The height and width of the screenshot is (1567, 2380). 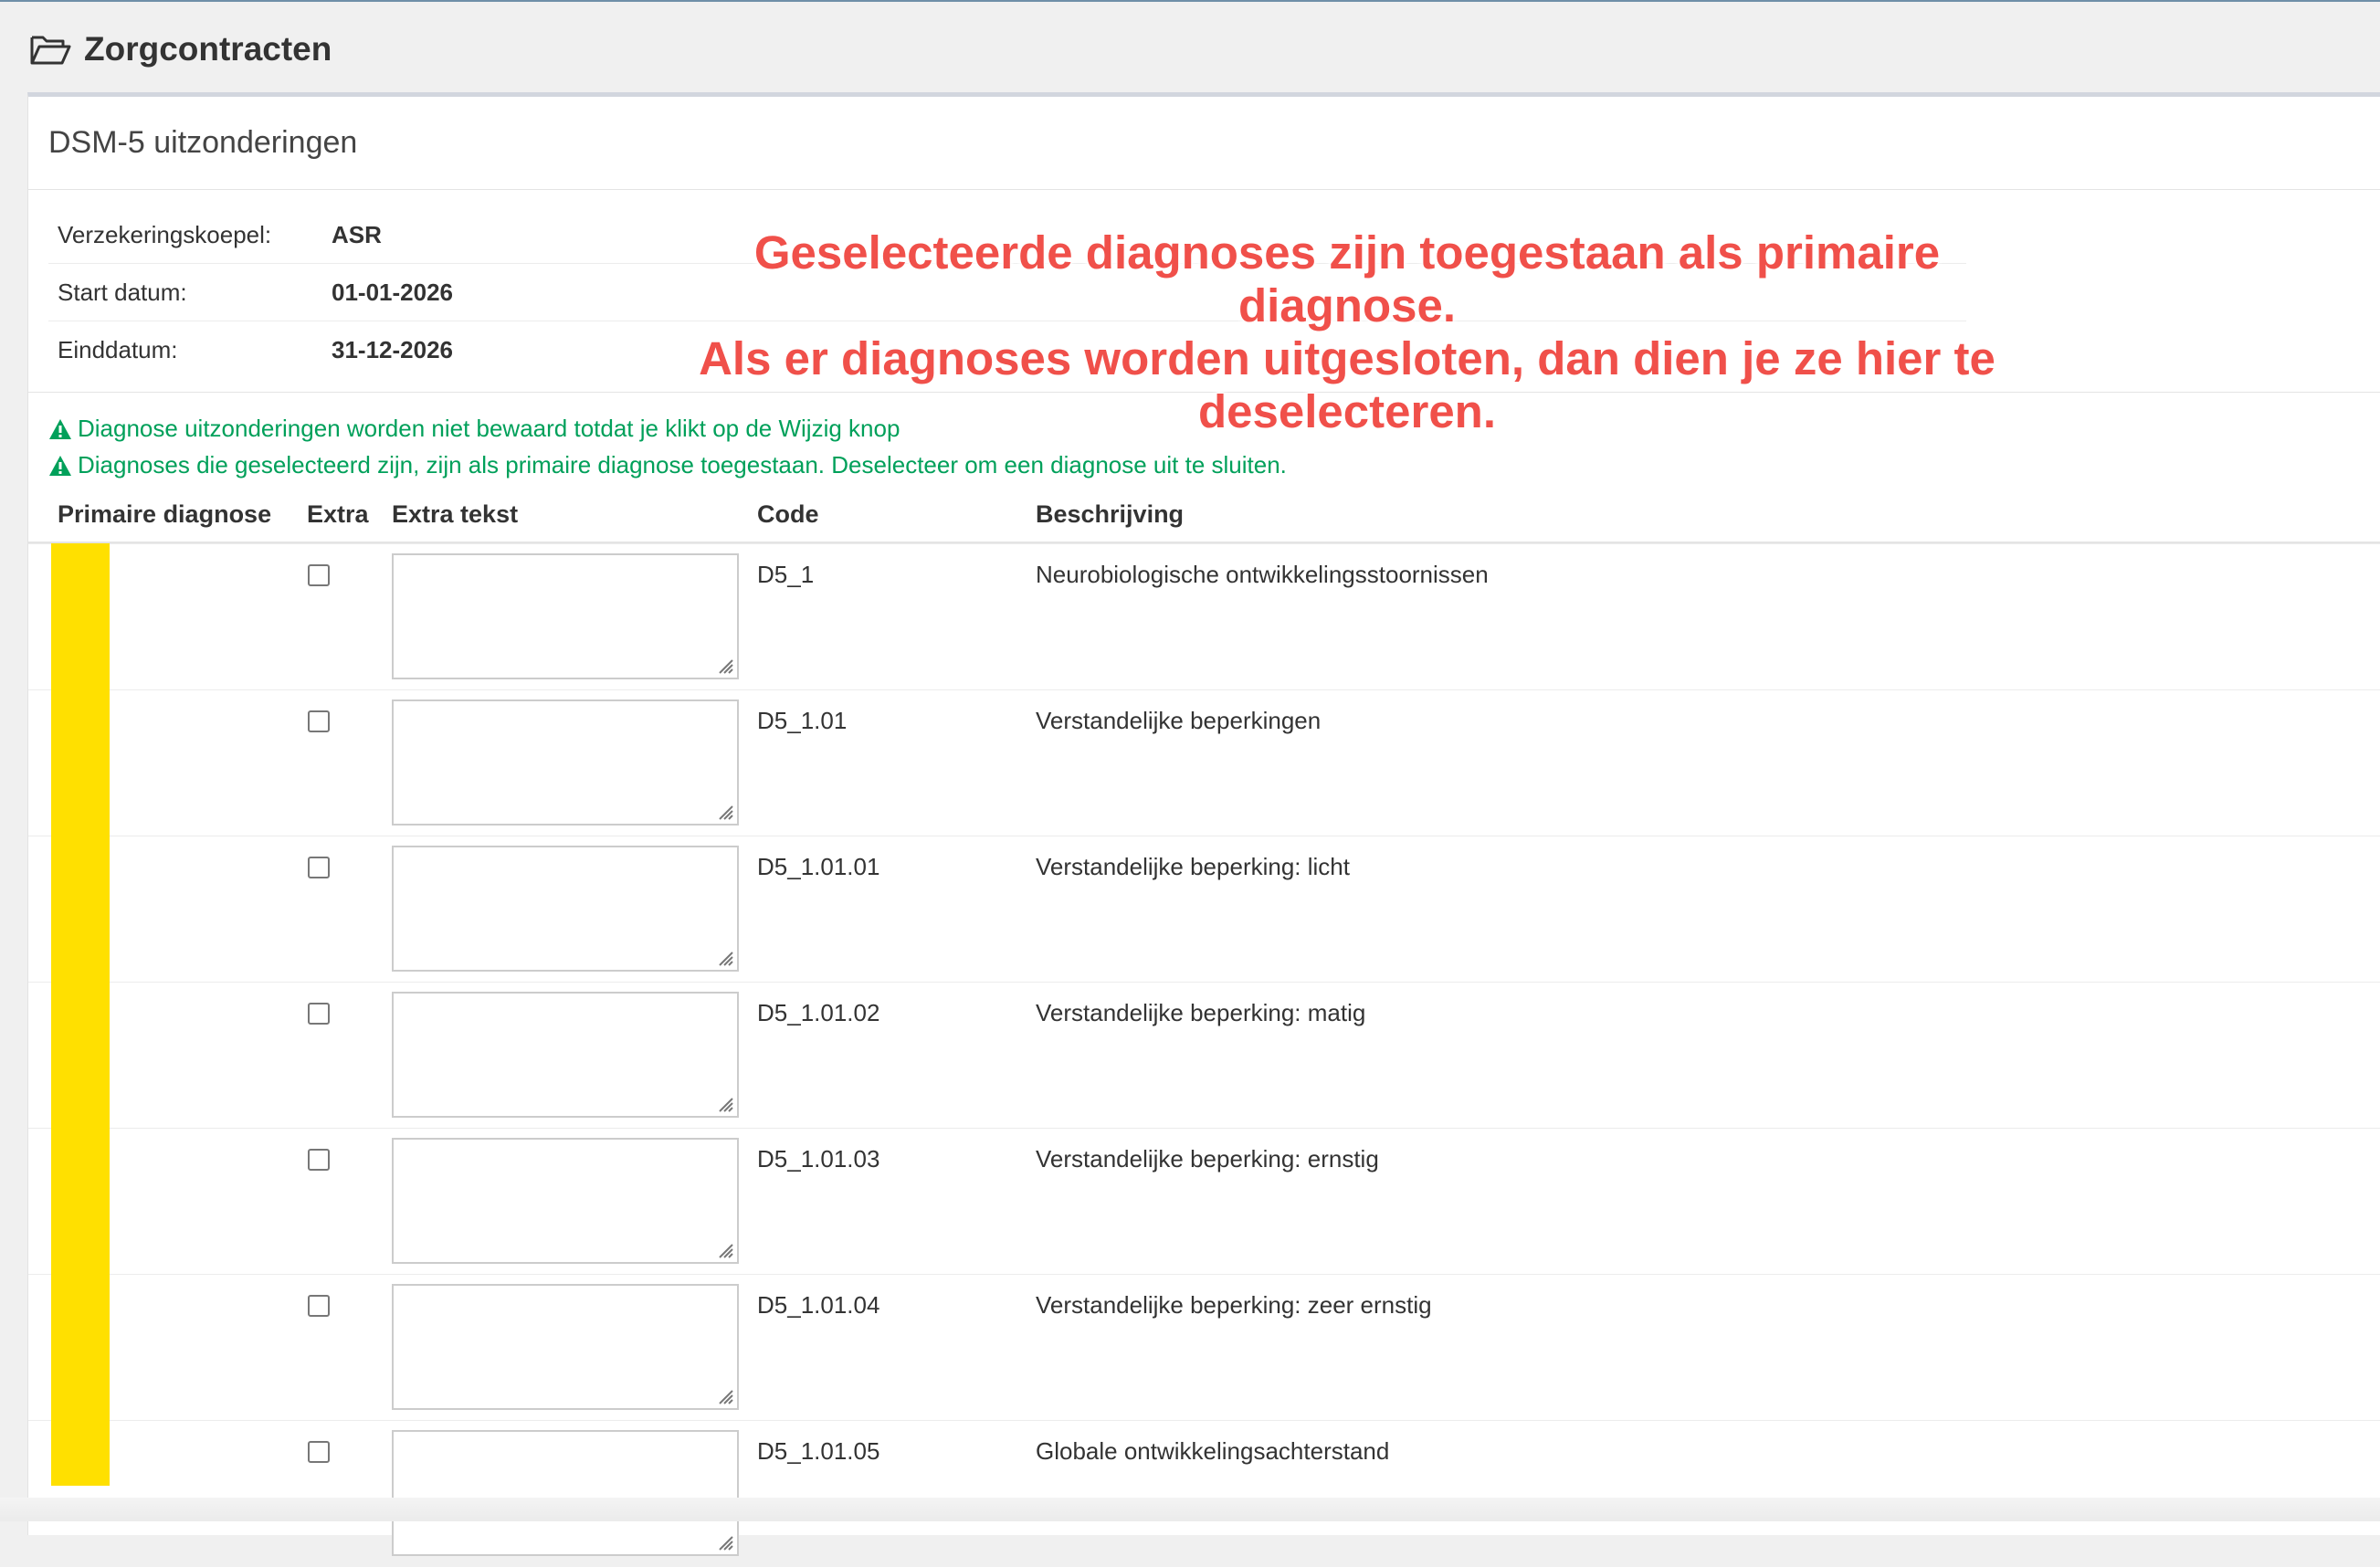 What do you see at coordinates (208, 49) in the screenshot?
I see `page-title: Zorgcontracten` at bounding box center [208, 49].